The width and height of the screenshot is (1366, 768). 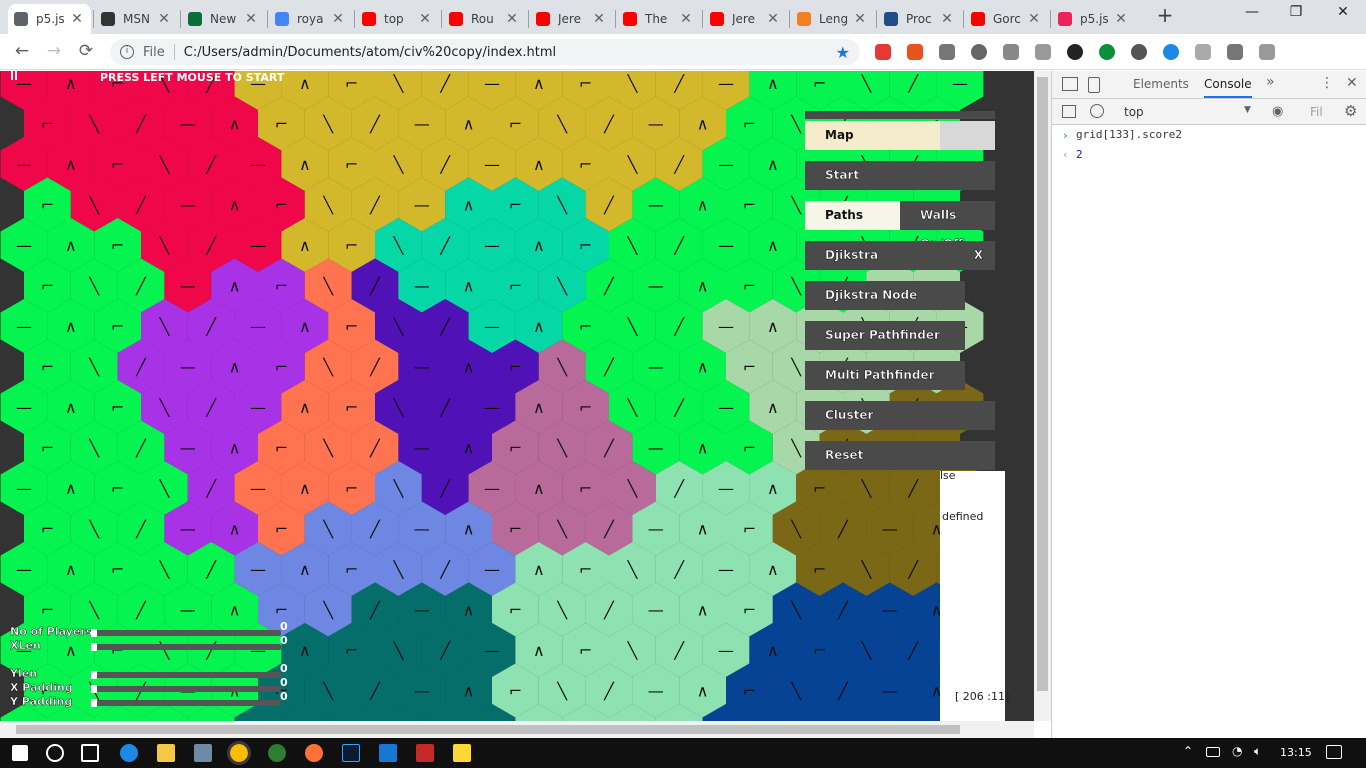 What do you see at coordinates (1296, 15) in the screenshot?
I see `restore-button: ❐` at bounding box center [1296, 15].